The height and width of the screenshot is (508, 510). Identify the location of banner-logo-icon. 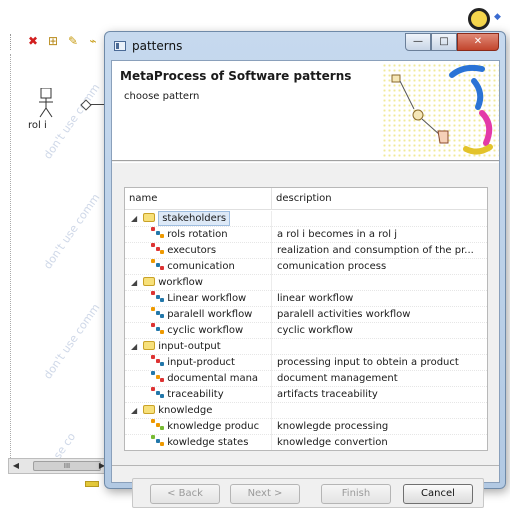
(440, 111).